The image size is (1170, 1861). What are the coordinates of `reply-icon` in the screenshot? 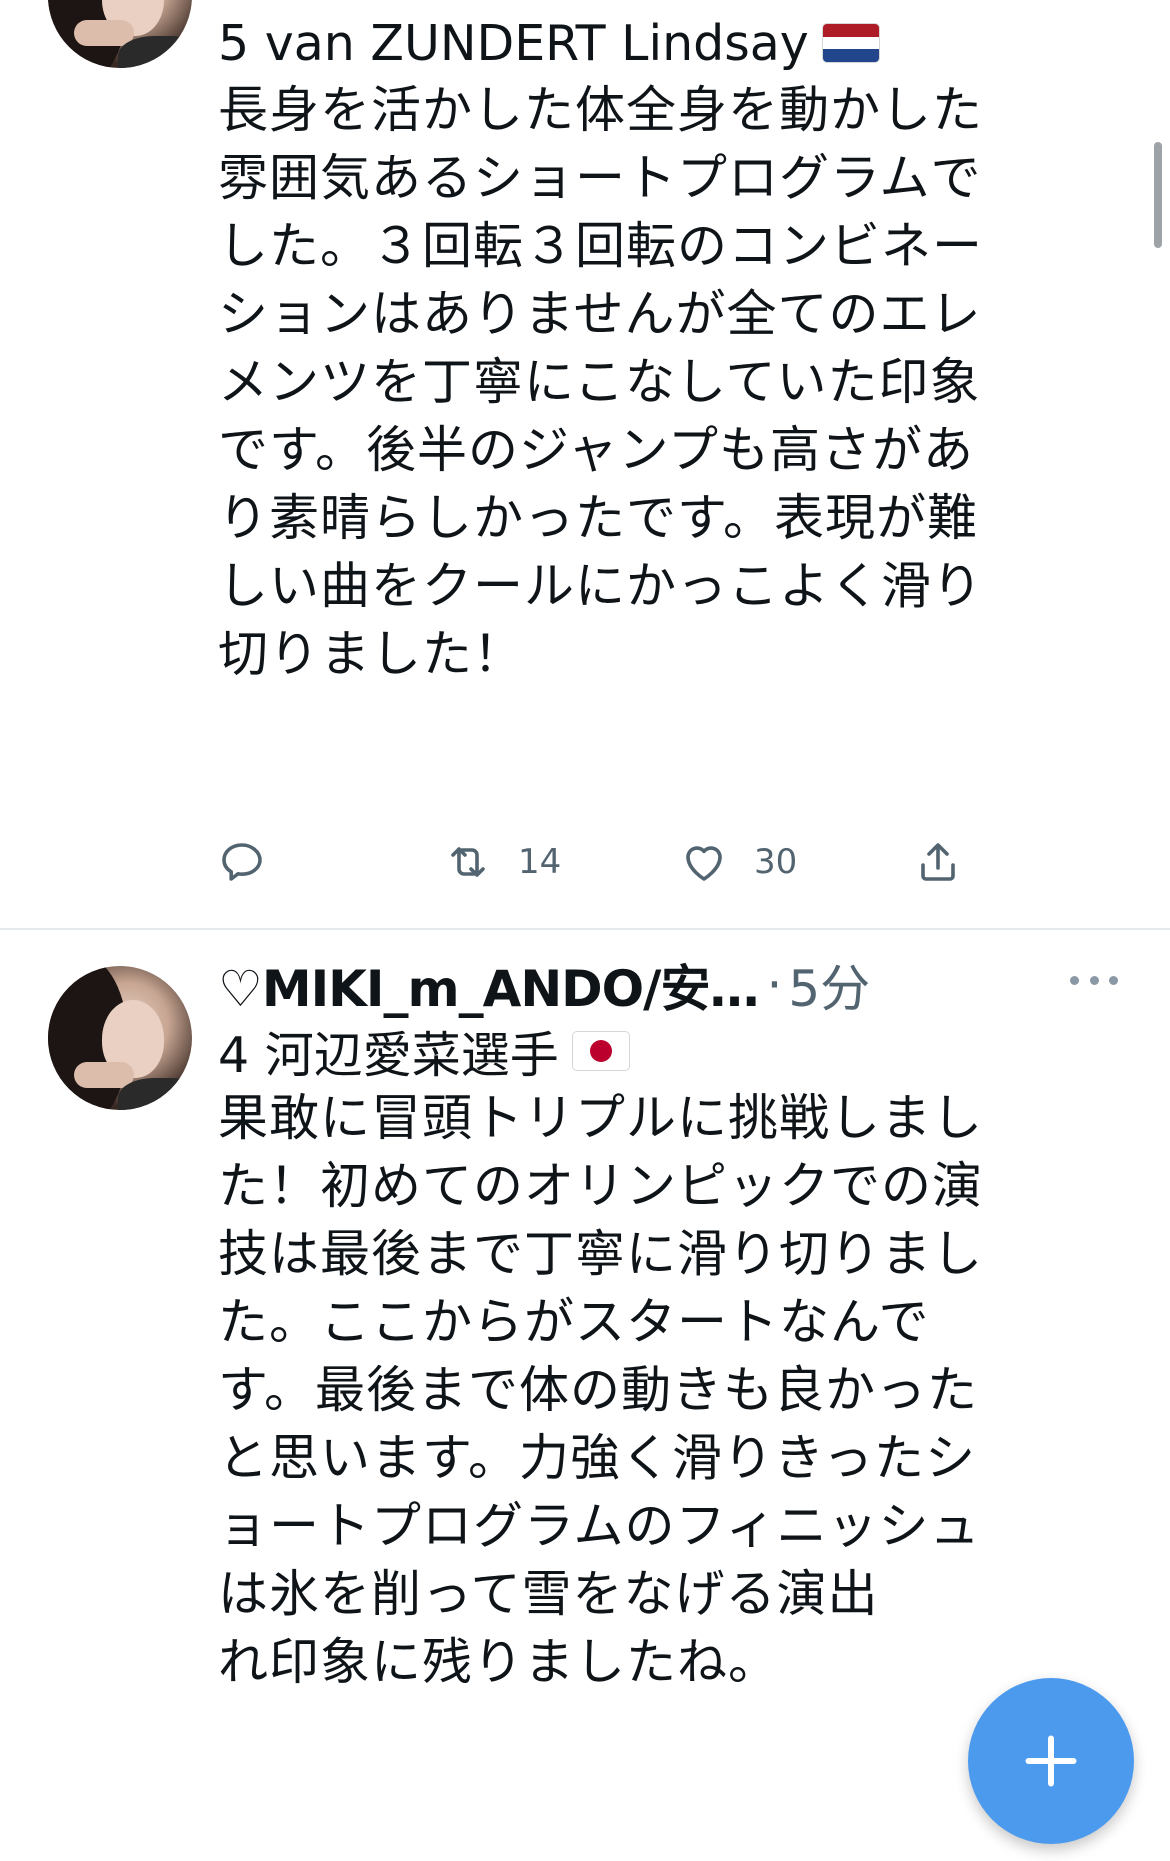 It's located at (242, 862).